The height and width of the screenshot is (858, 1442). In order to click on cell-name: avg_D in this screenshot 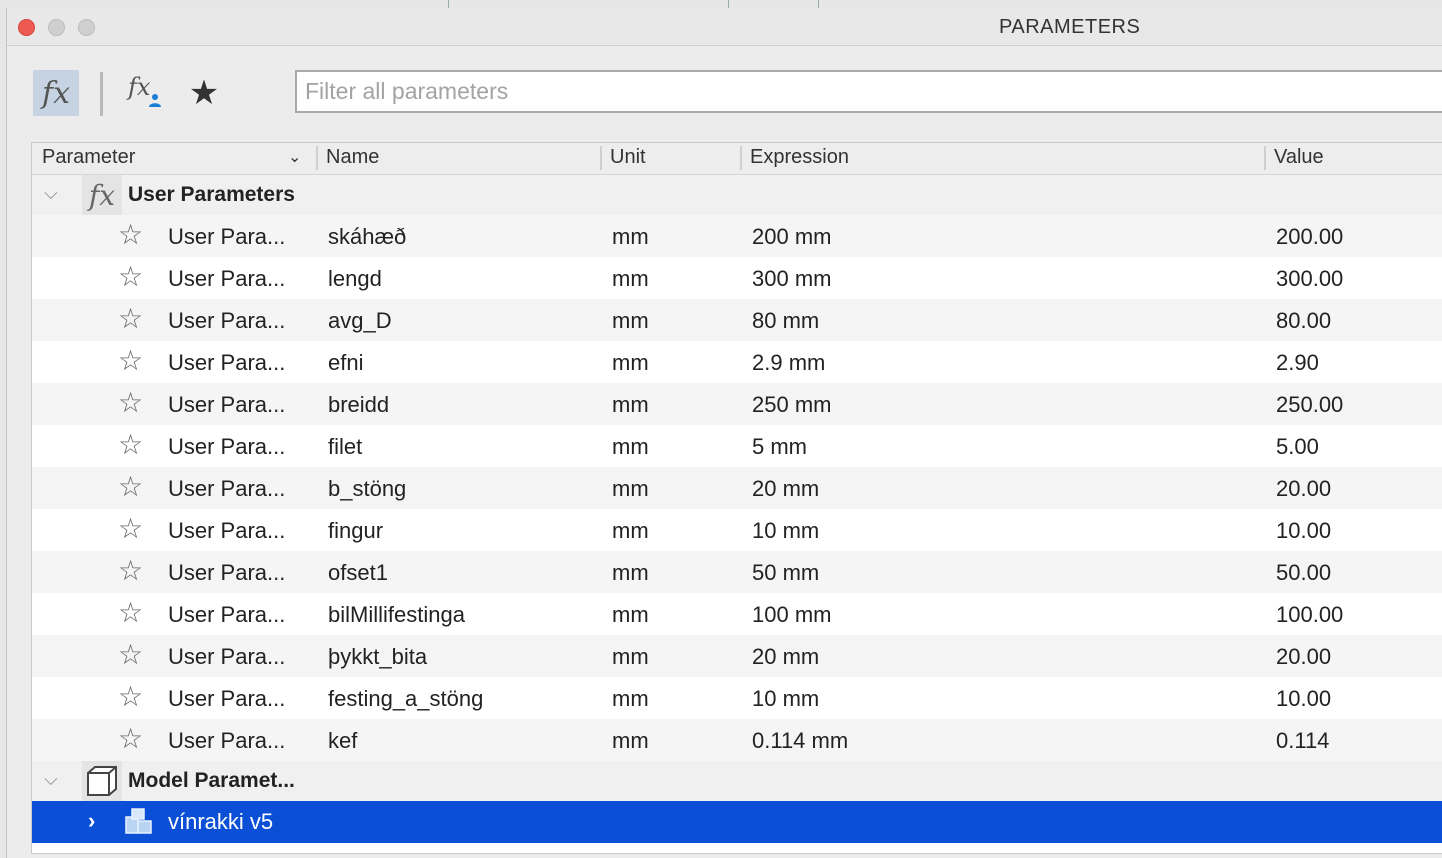, I will do `click(360, 321)`.